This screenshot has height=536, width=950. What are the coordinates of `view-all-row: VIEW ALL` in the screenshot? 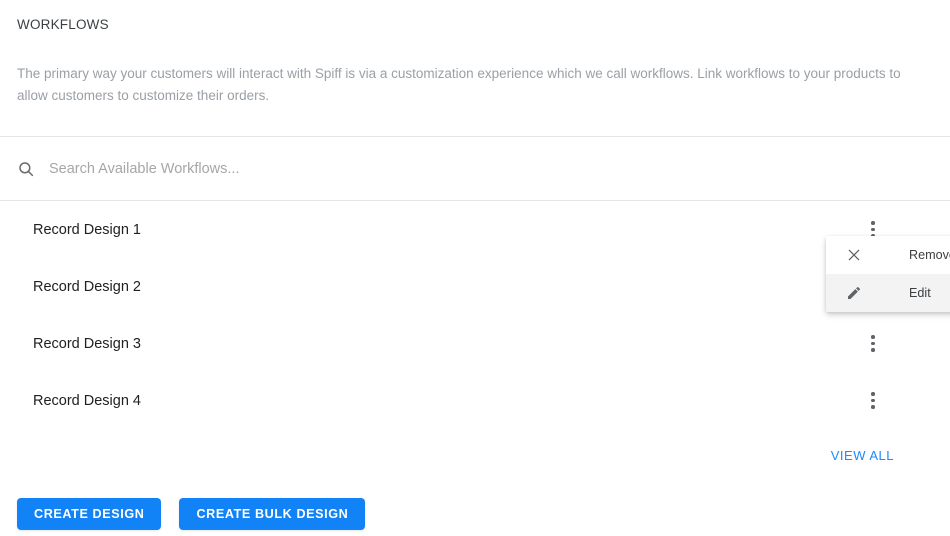 It's located at (475, 455).